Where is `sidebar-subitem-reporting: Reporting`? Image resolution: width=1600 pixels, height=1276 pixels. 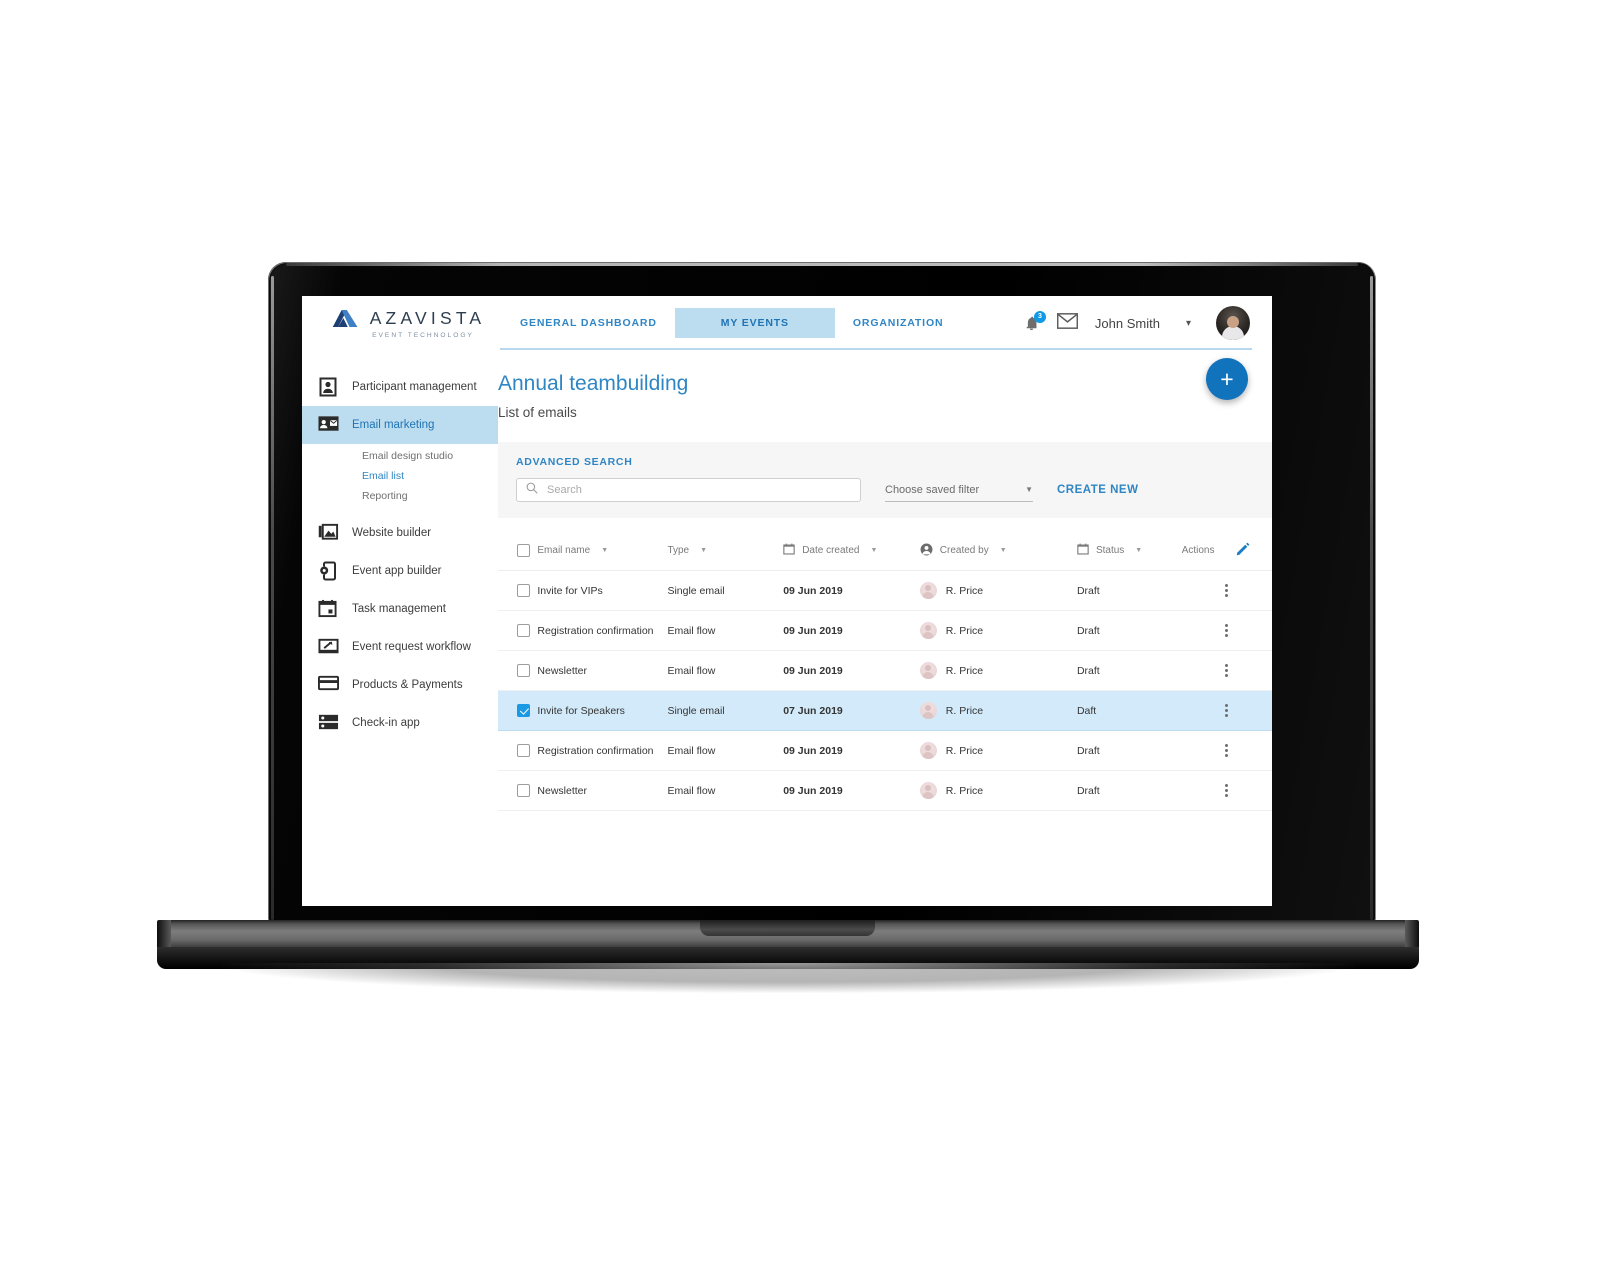 sidebar-subitem-reporting: Reporting is located at coordinates (400, 496).